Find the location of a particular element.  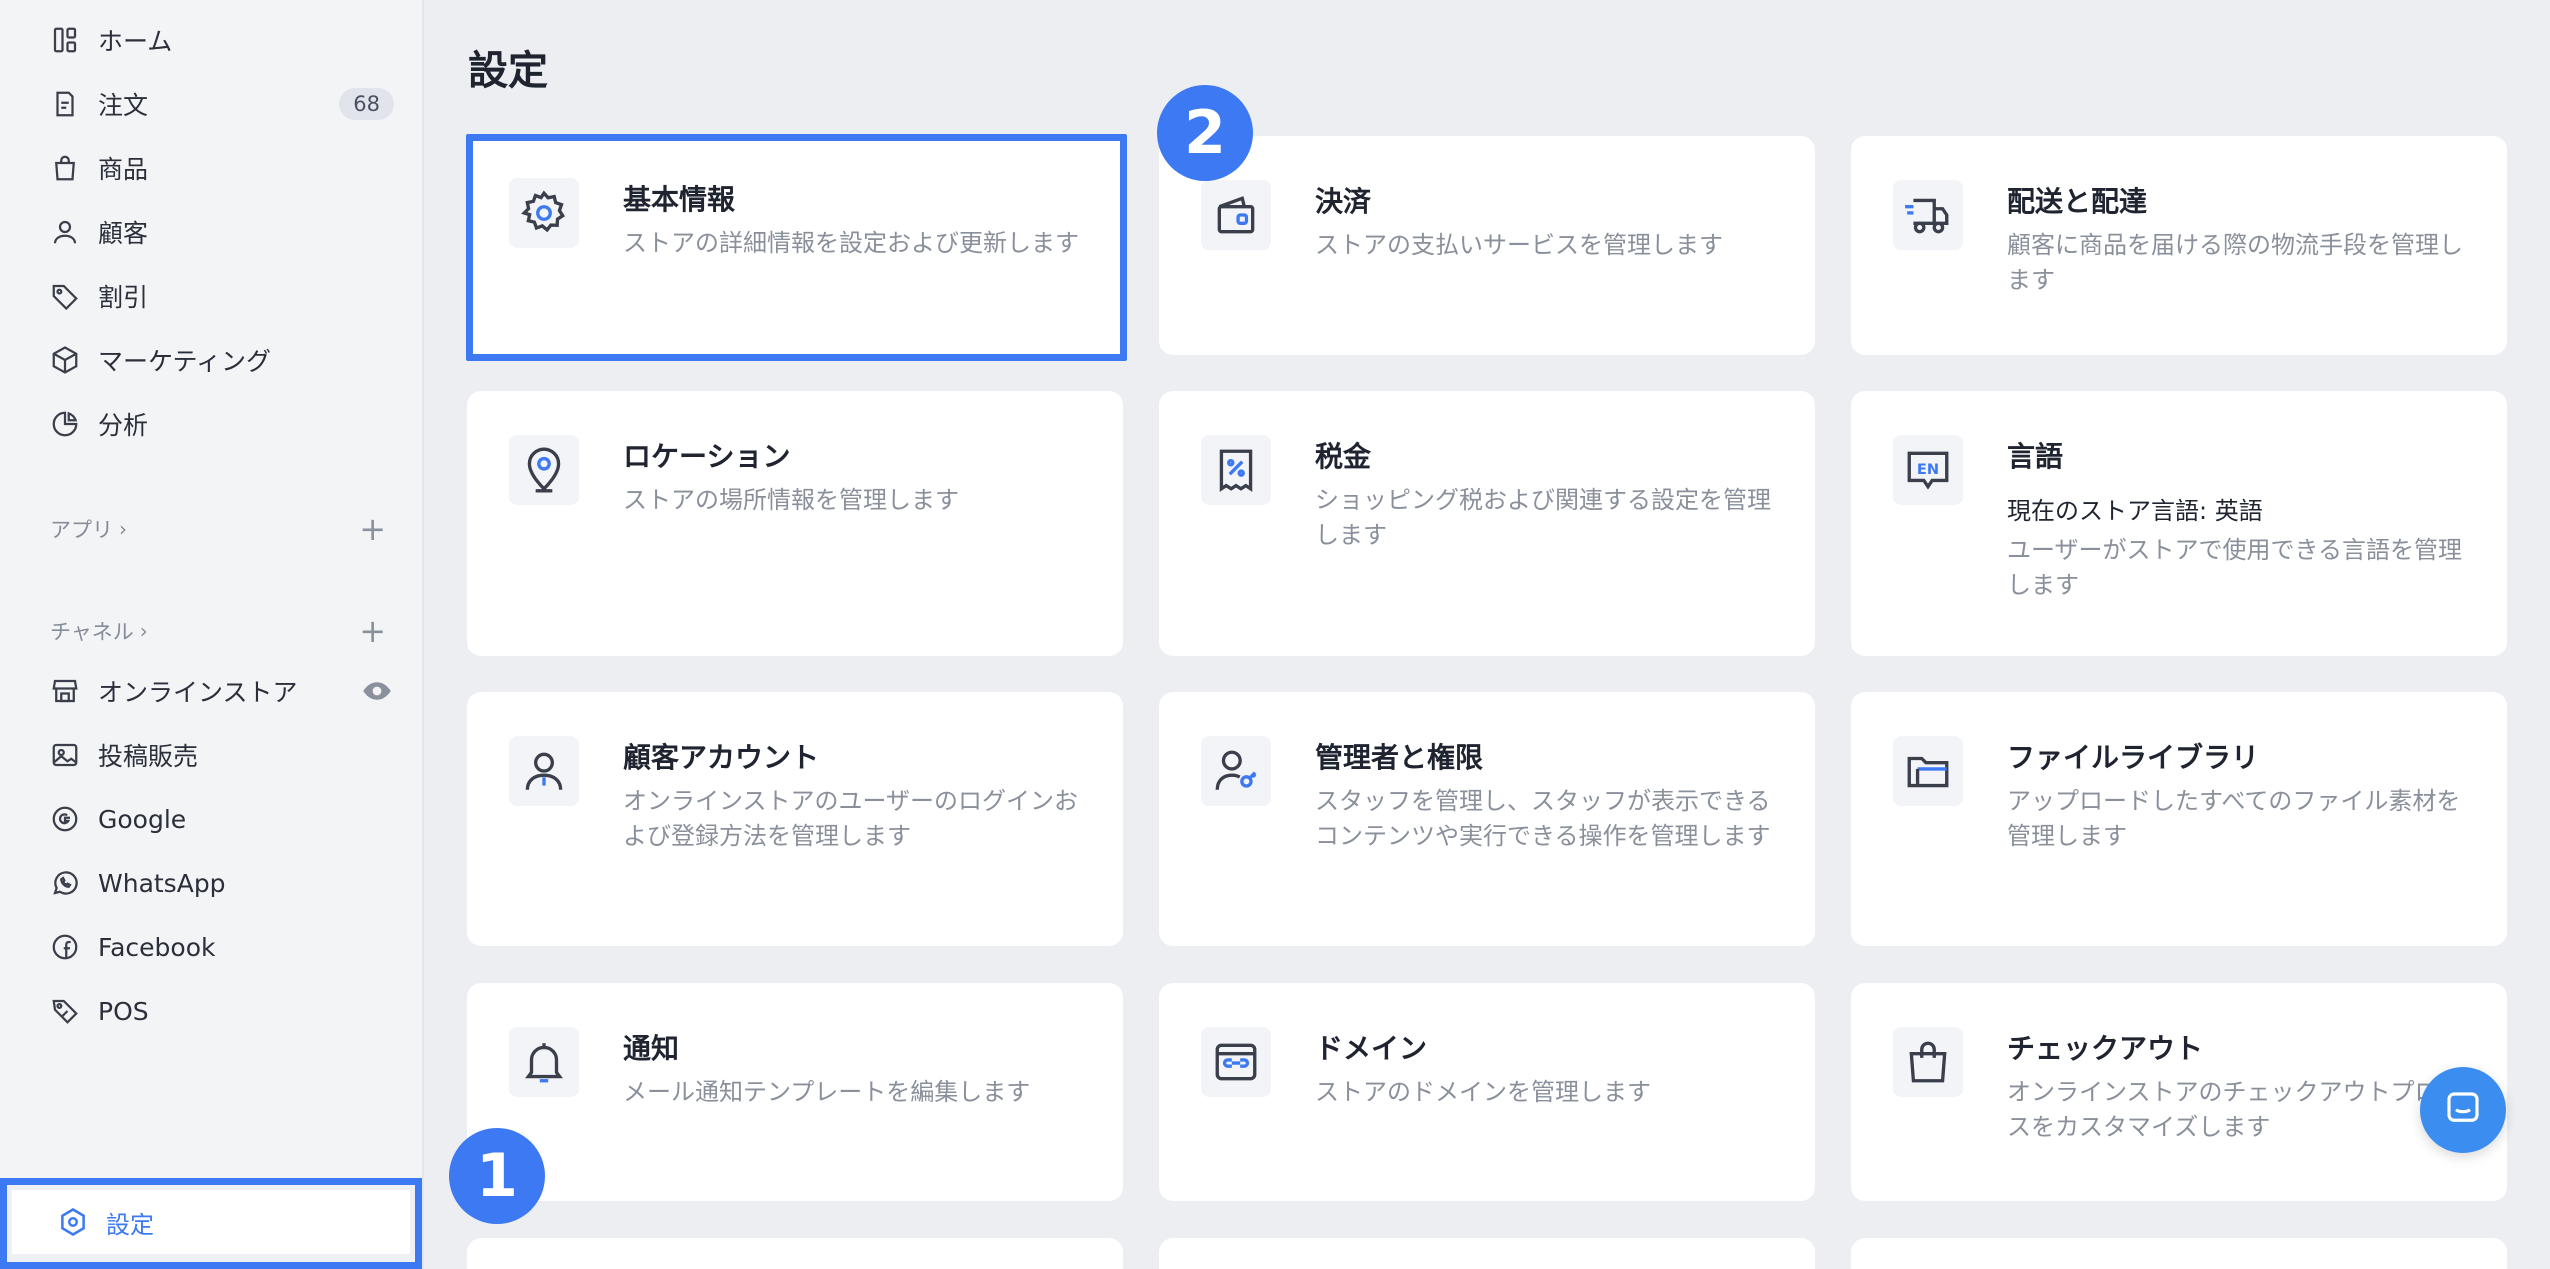

card-title: 顧客アカウント is located at coordinates (721, 757).